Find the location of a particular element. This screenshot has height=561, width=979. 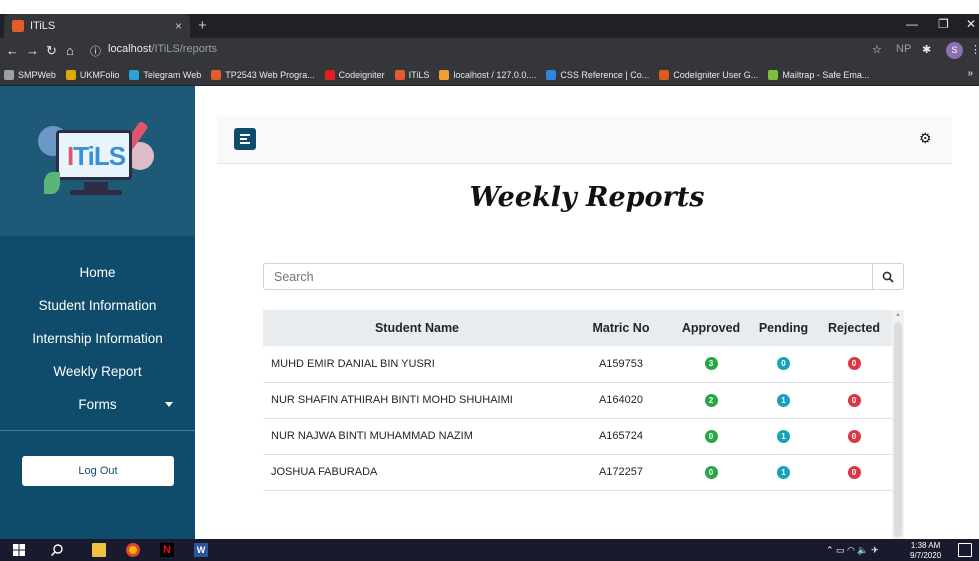

sidebar-item-forms: Forms is located at coordinates (97, 404).